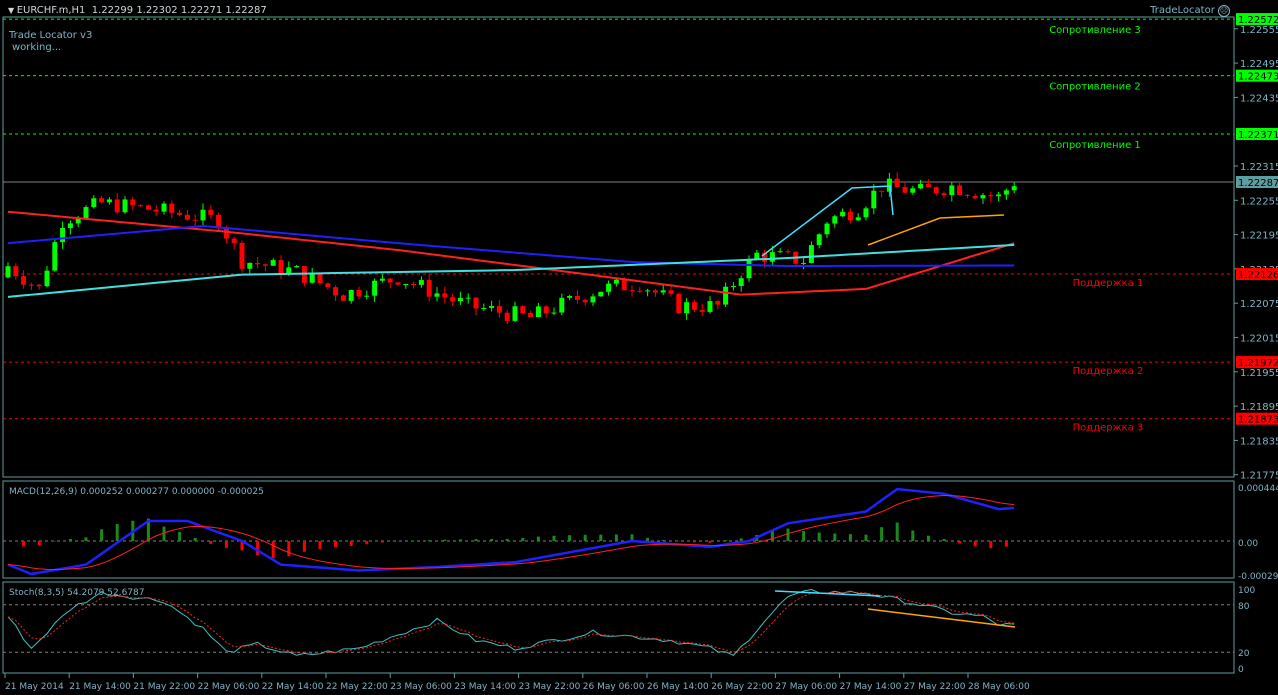 This screenshot has height=695, width=1278. I want to click on macd-axis-label: 0.00, so click(1248, 544).